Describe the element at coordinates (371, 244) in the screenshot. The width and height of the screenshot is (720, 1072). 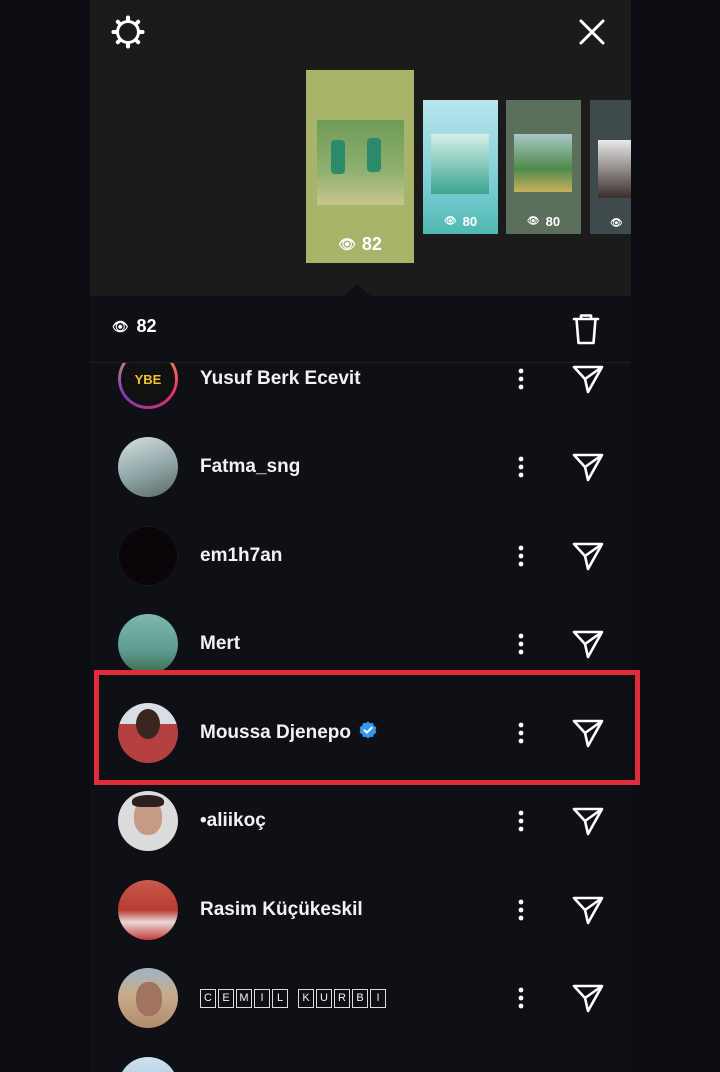
I see `story-view-count: 82` at that location.